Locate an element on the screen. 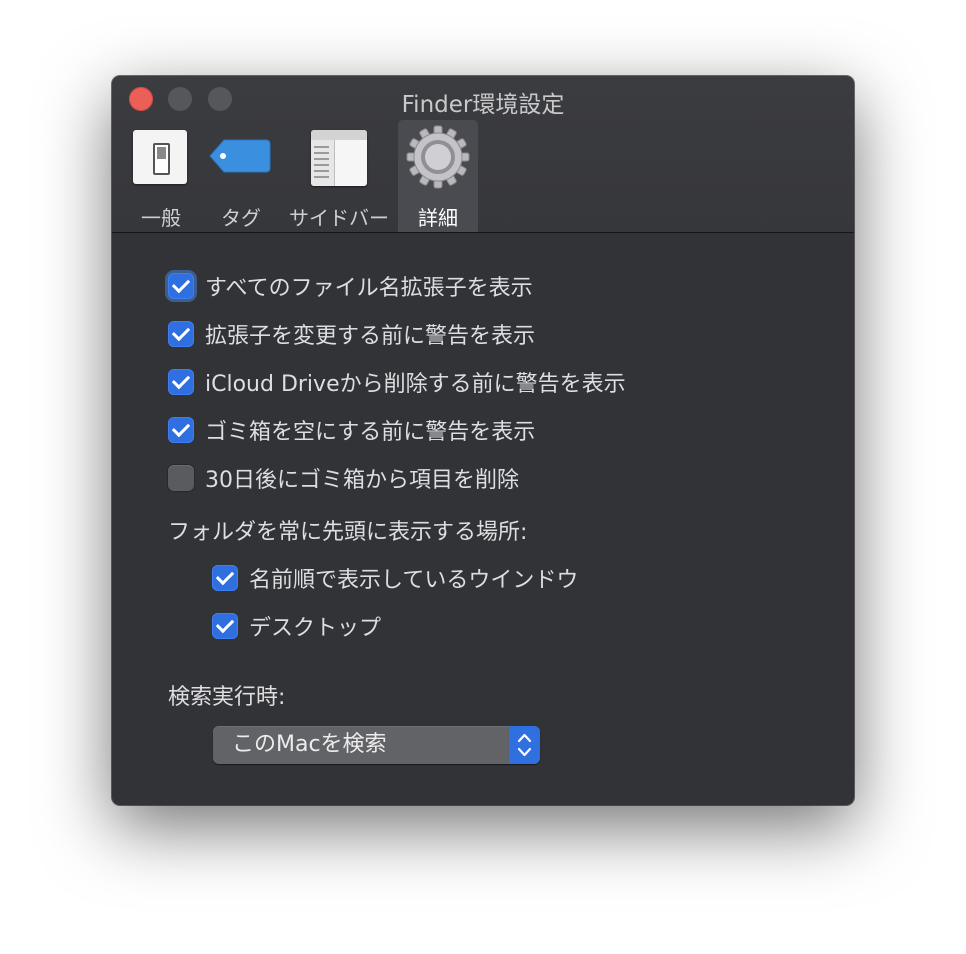 The width and height of the screenshot is (966, 954). sidebar-icon is located at coordinates (339, 158).